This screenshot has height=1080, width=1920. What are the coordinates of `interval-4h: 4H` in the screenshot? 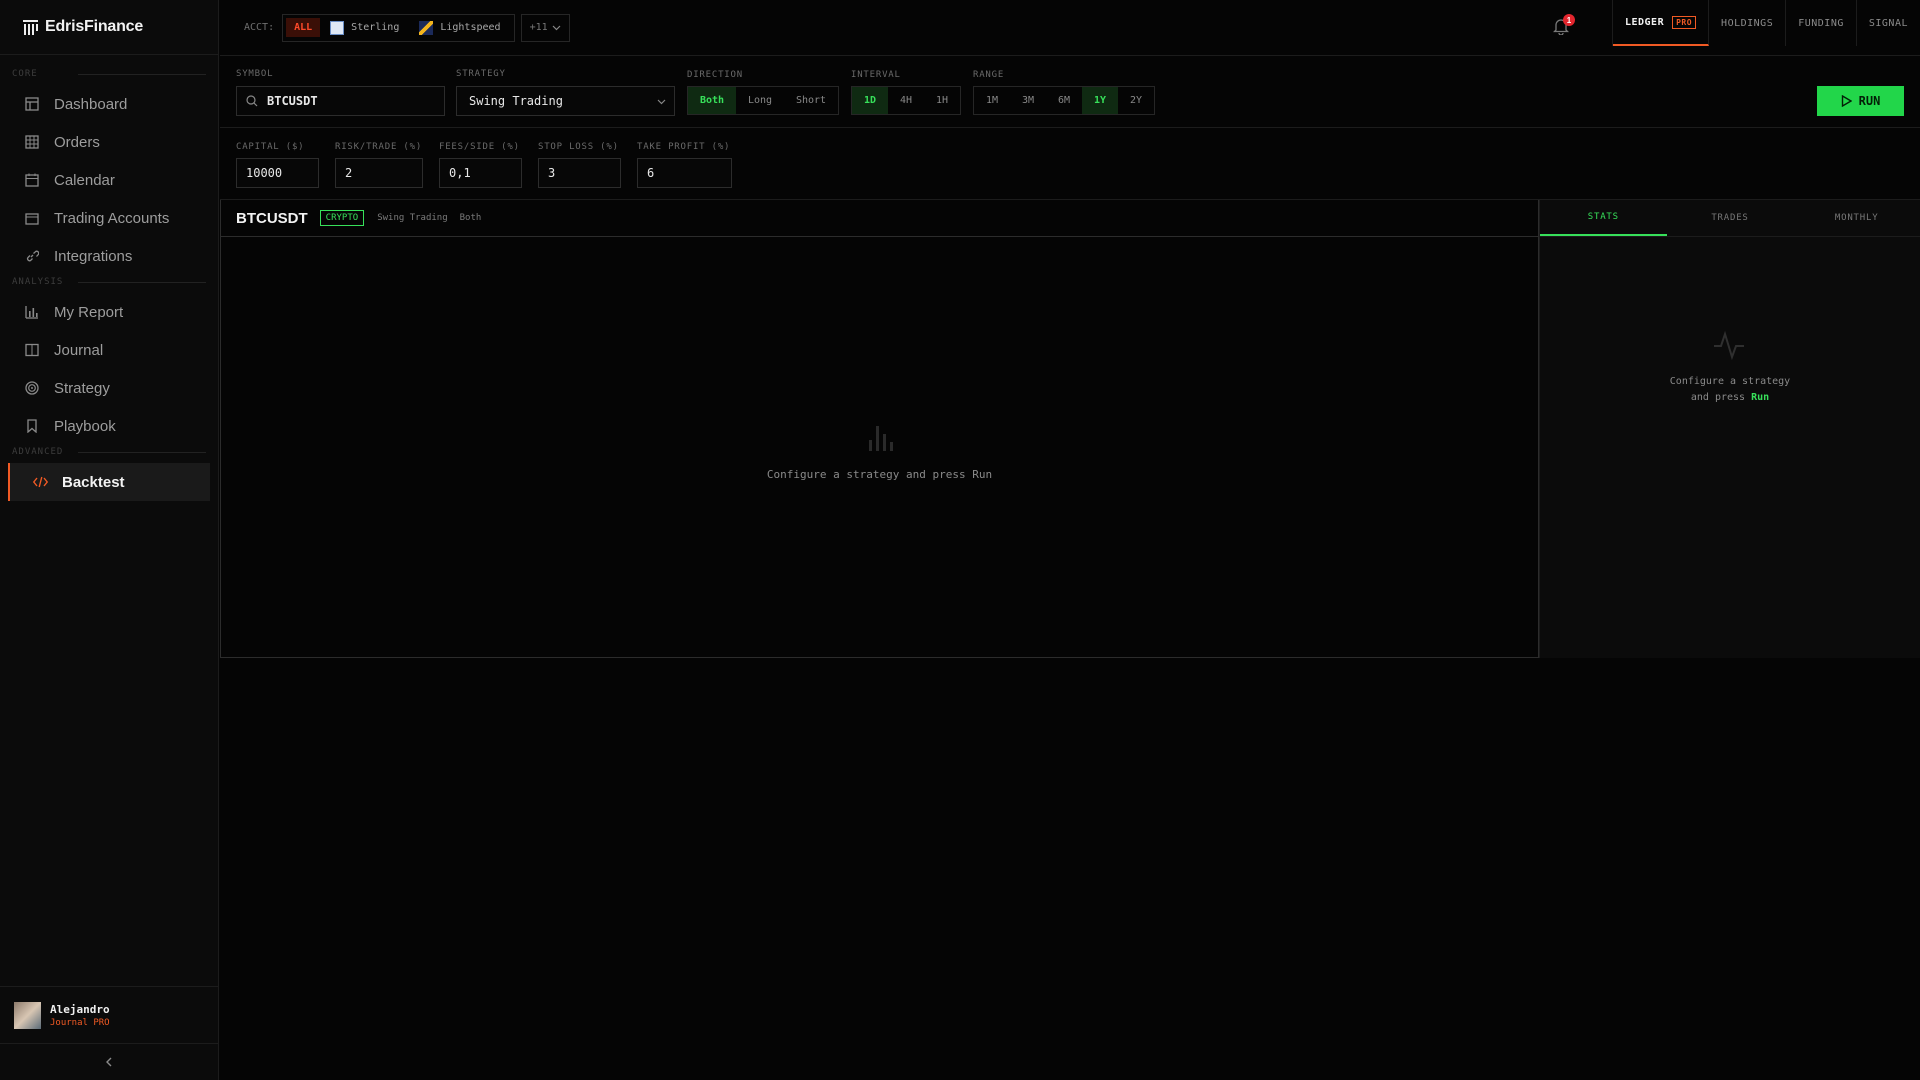 It's located at (906, 100).